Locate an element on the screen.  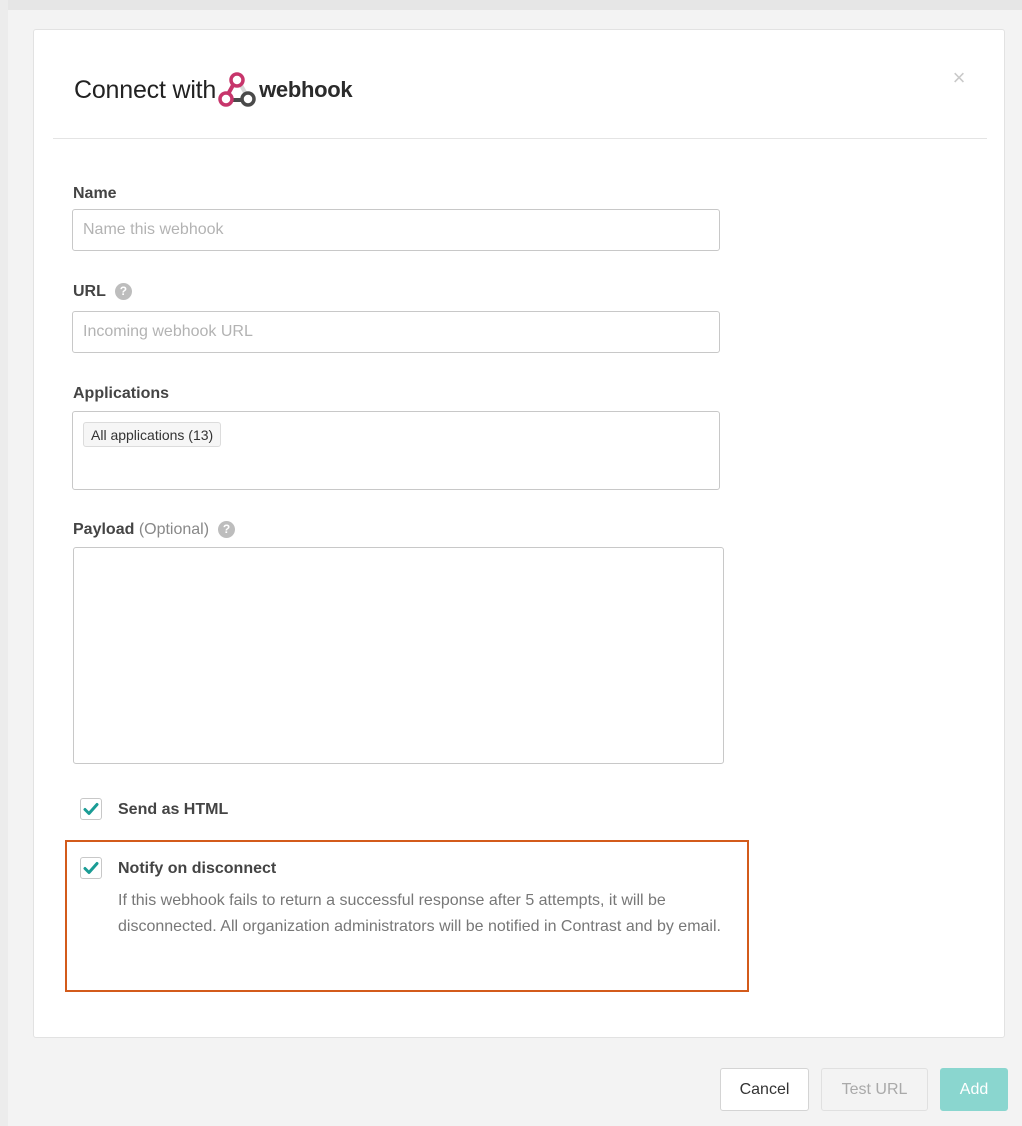
url-label-row: URL? is located at coordinates (102, 292).